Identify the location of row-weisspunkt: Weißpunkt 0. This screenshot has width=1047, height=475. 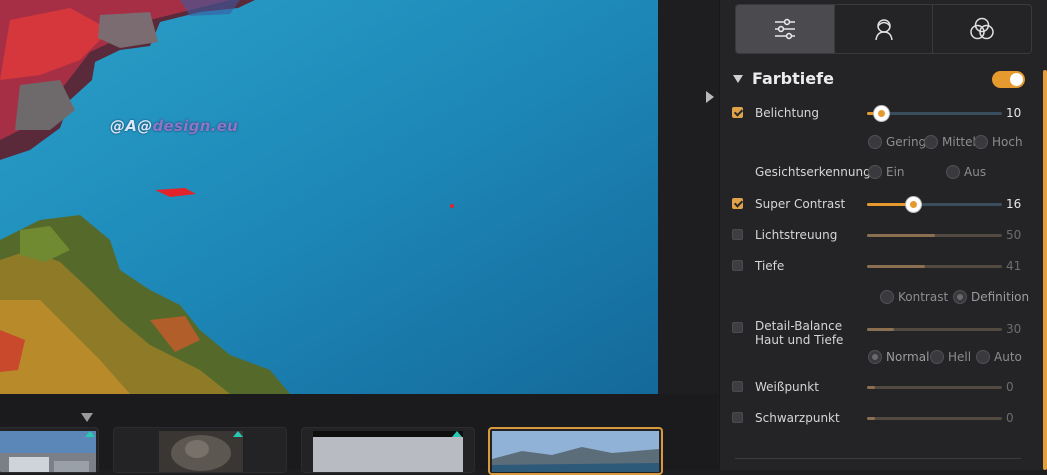
(881, 387).